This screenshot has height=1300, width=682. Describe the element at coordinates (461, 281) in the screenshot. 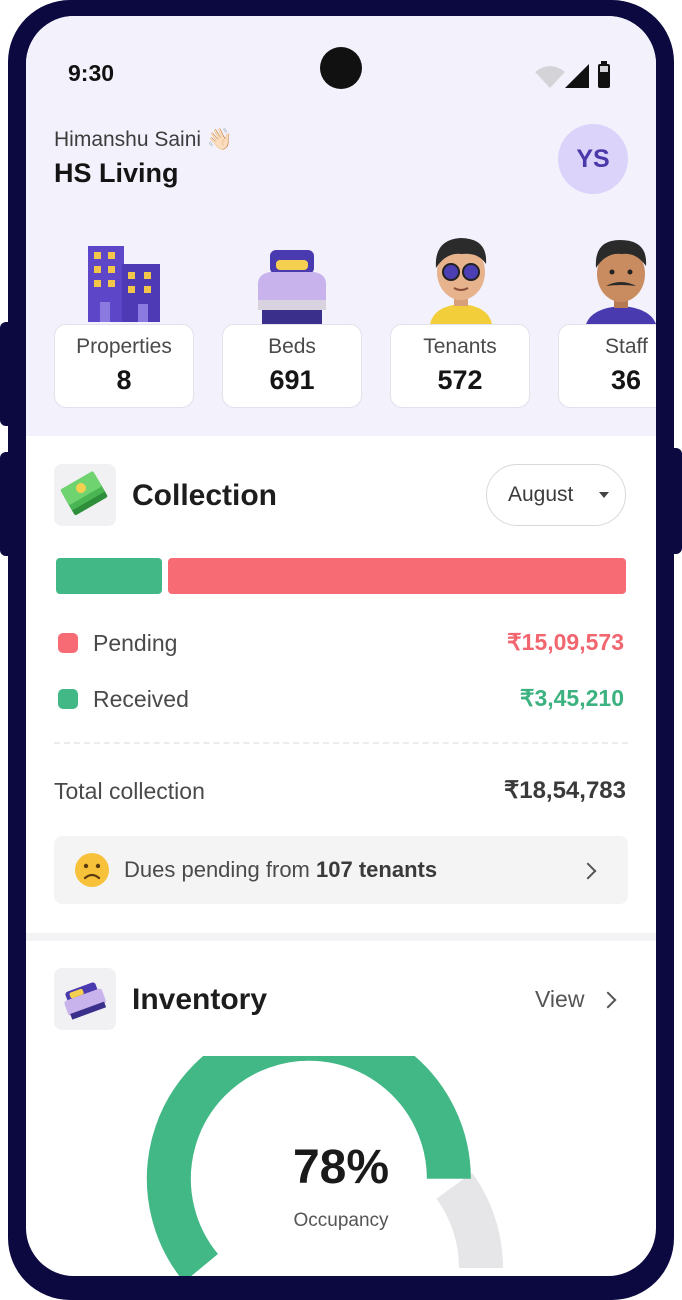

I see `tenant-avatar-illustration` at that location.